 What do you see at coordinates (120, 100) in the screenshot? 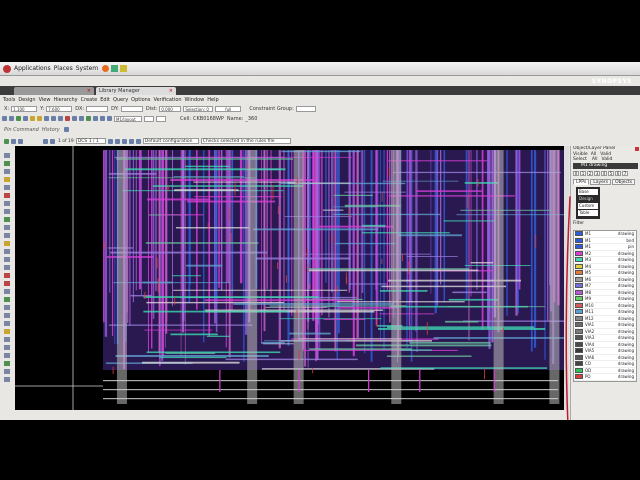
I see `menu-query: Query` at bounding box center [120, 100].